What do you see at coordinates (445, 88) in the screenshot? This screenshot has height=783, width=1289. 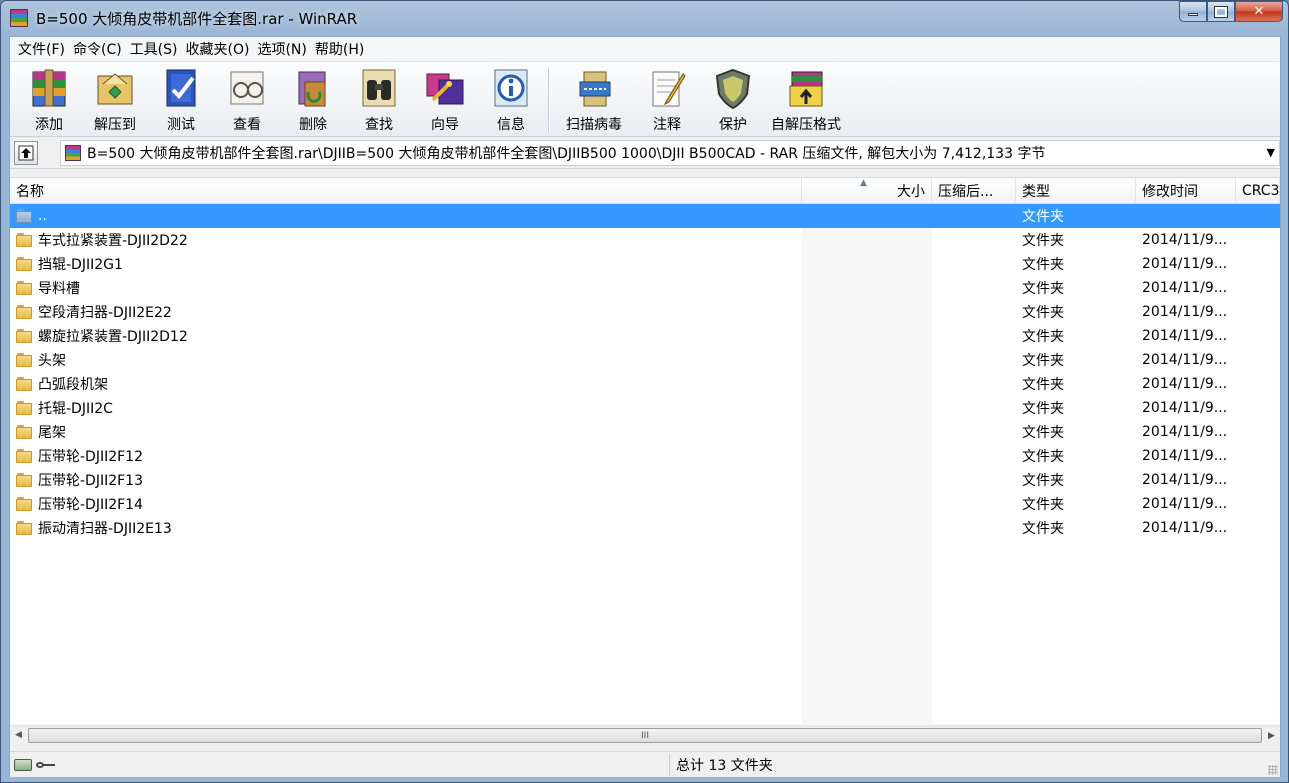 I see `wizard-icon` at bounding box center [445, 88].